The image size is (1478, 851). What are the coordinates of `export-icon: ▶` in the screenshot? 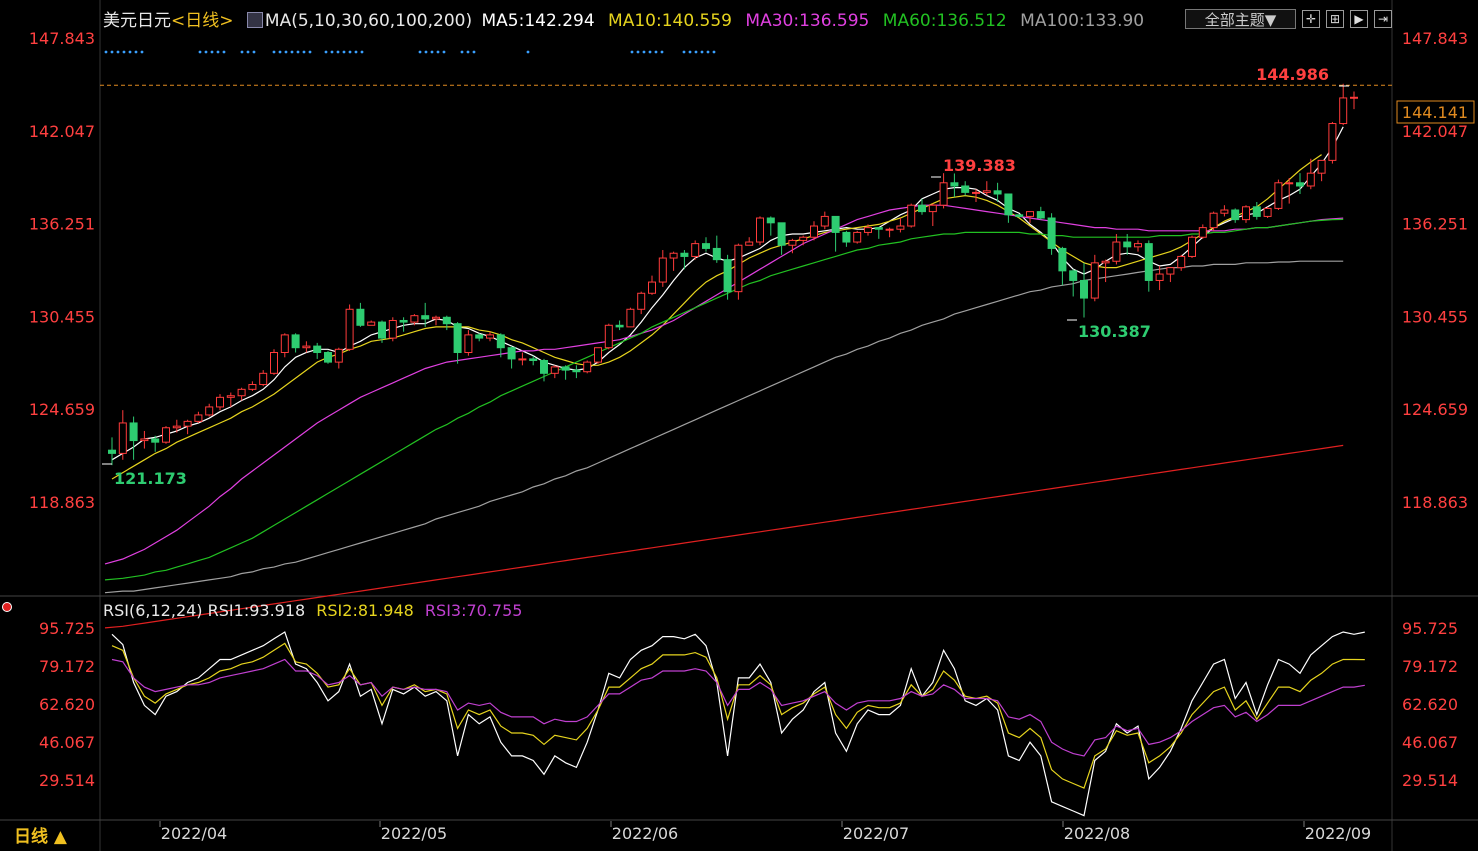 It's located at (1359, 19).